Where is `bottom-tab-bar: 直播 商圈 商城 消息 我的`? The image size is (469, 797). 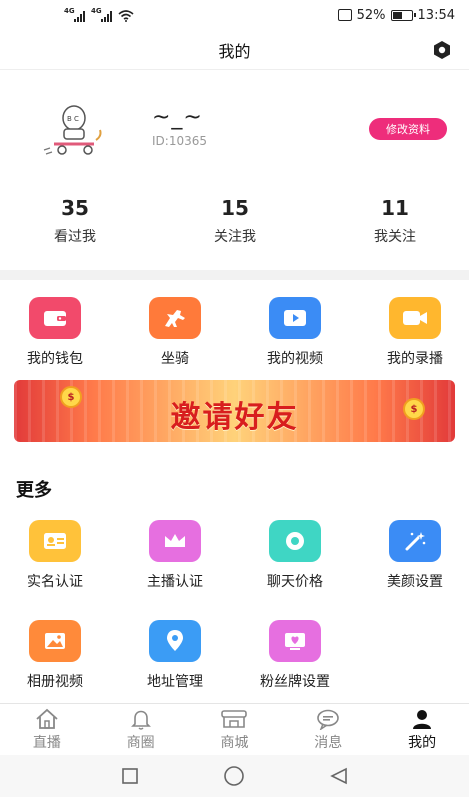 bottom-tab-bar: 直播 商圈 商城 消息 我的 is located at coordinates (234, 729).